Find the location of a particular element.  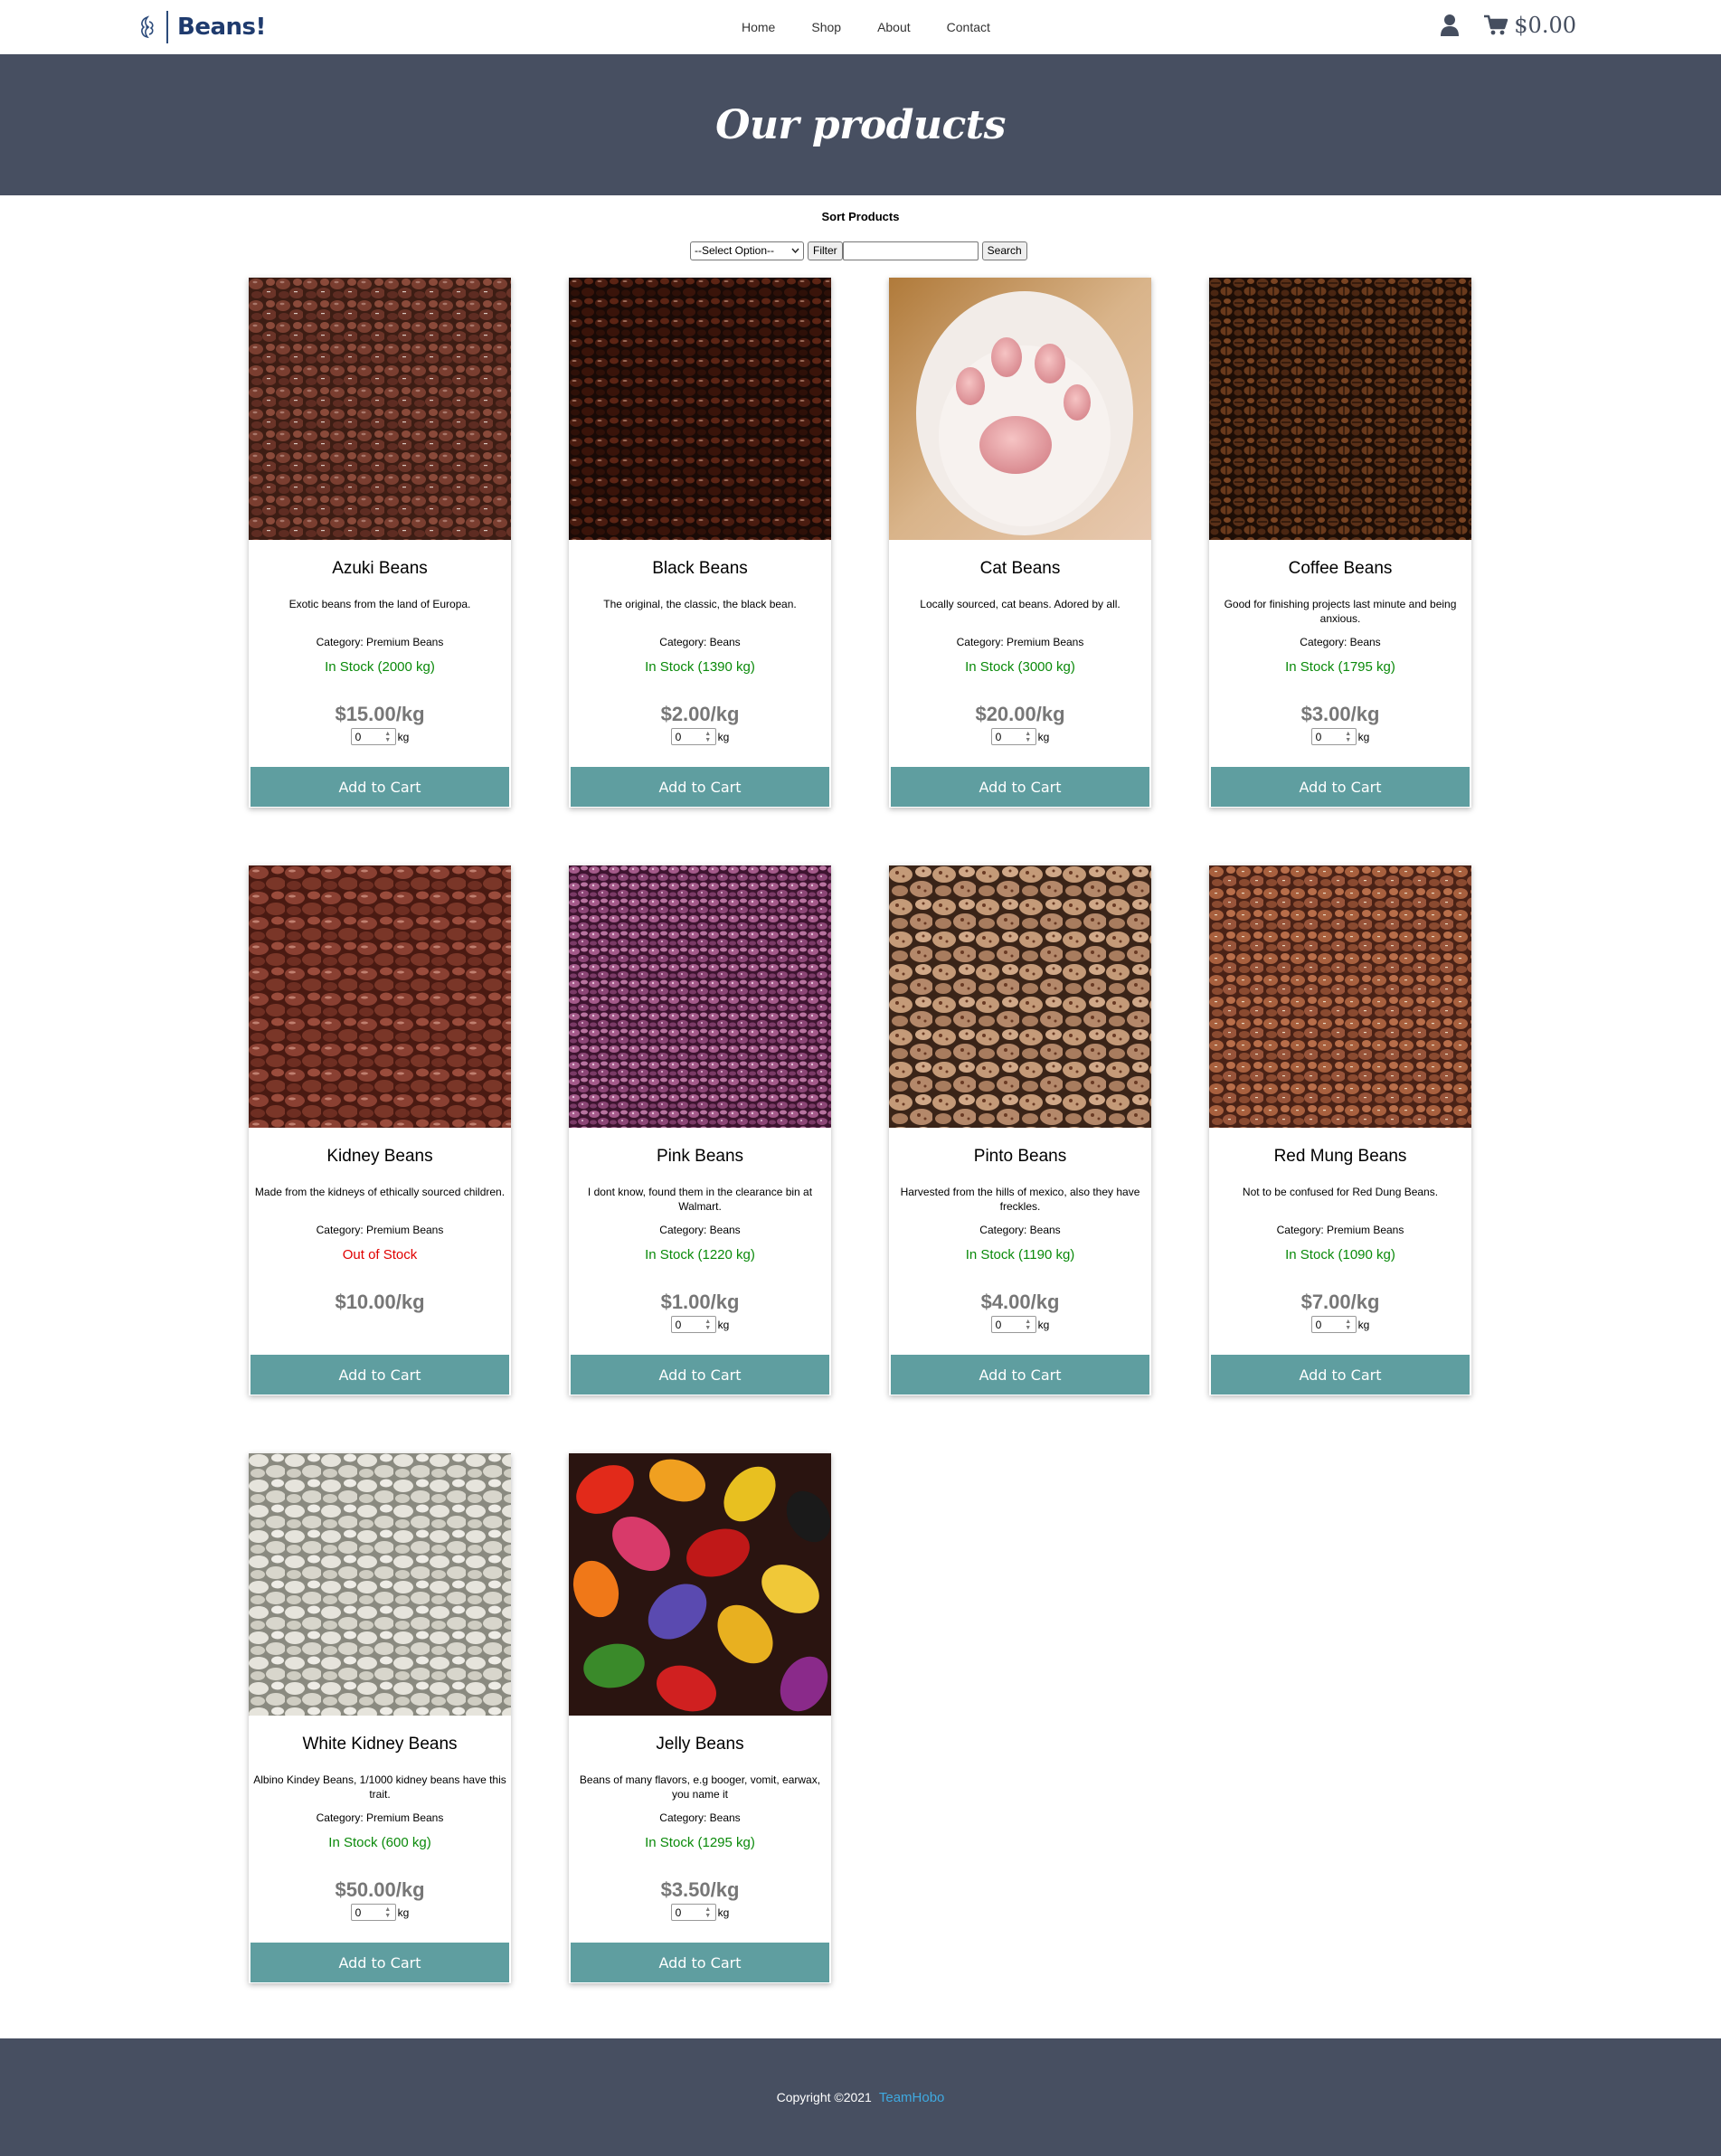

header-actions: $0.00 is located at coordinates (1508, 25).